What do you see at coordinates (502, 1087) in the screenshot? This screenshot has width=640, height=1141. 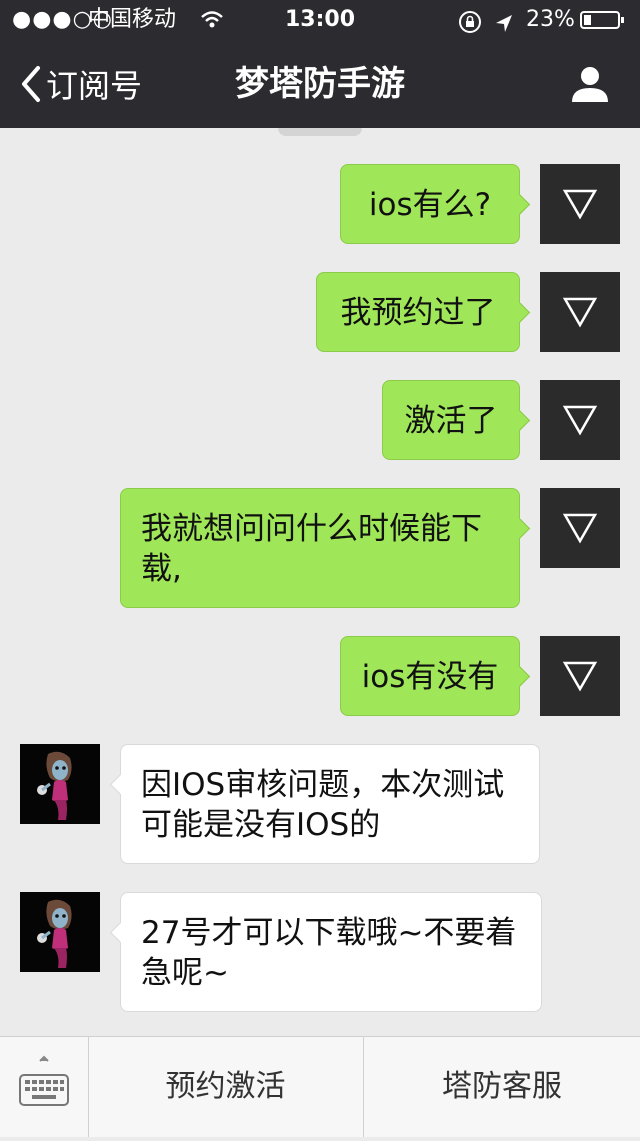 I see `menu-button-customer-service: 塔防客服` at bounding box center [502, 1087].